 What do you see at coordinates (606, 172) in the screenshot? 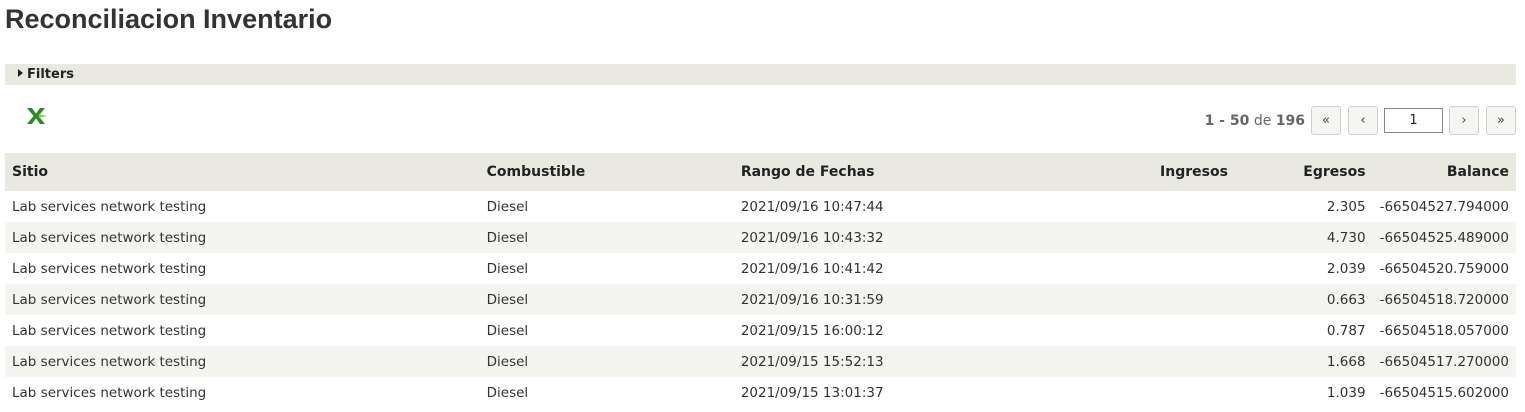
I see `column-header-combustible: Combustible` at bounding box center [606, 172].